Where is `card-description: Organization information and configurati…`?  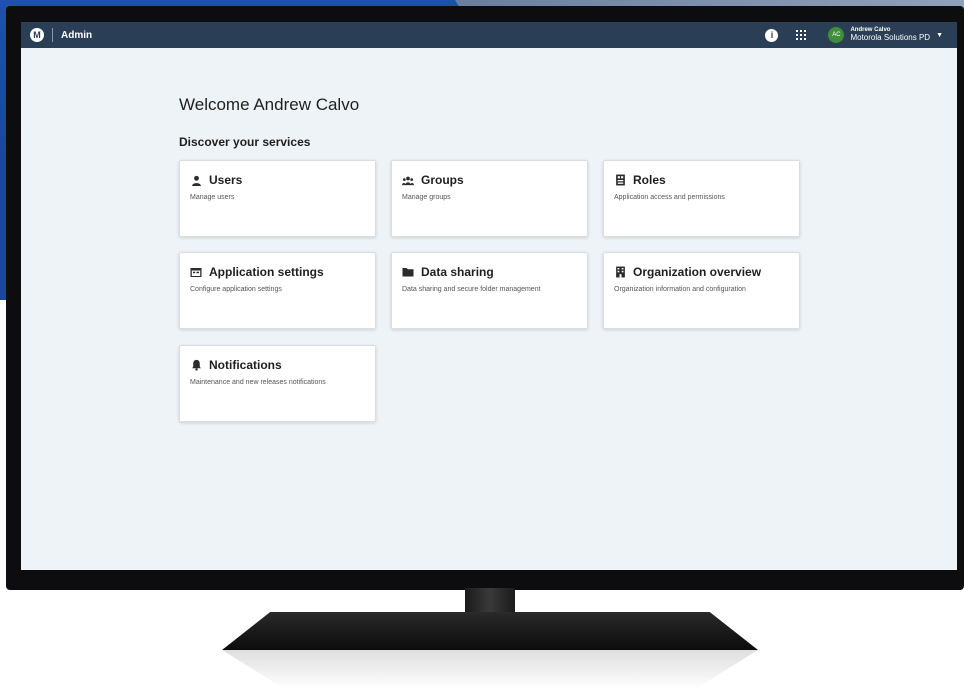
card-description: Organization information and configurati… is located at coordinates (680, 289).